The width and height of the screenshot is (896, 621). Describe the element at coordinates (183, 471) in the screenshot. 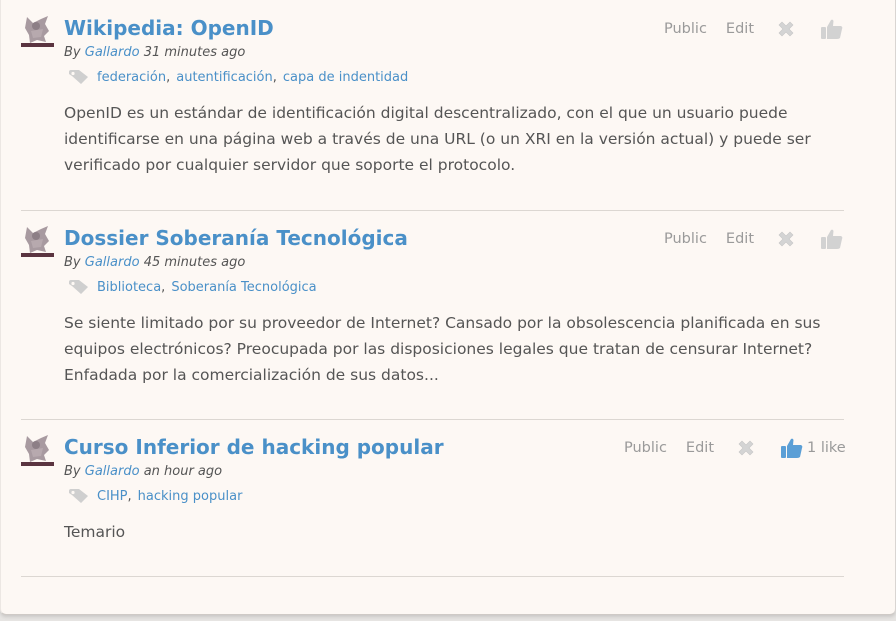

I see `post-timestamp: an hour ago` at that location.